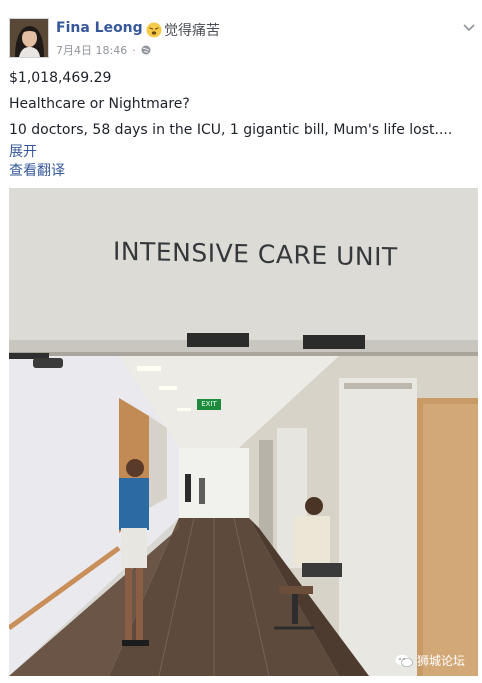  What do you see at coordinates (91, 50) in the screenshot?
I see `post-timestamp-link: 7月4日 18:46` at bounding box center [91, 50].